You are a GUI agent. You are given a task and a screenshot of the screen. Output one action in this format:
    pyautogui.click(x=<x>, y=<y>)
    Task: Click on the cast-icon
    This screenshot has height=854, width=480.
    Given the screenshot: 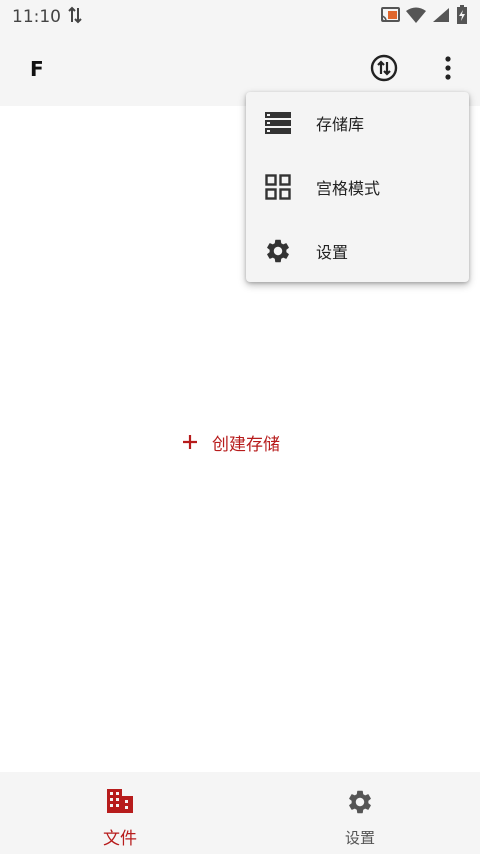 What is the action you would take?
    pyautogui.click(x=390, y=17)
    